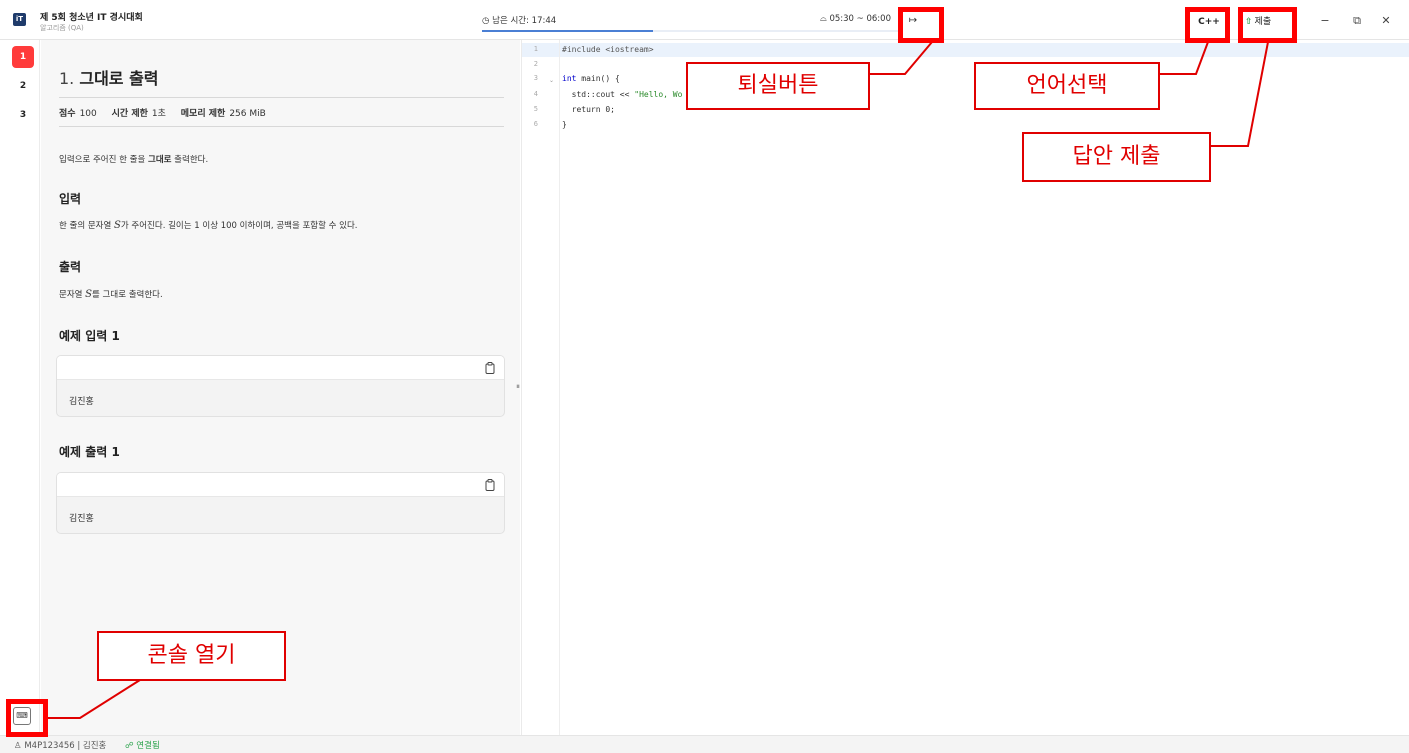 The image size is (1409, 753). Describe the element at coordinates (67, 114) in the screenshot. I see `score-label: 점수` at that location.